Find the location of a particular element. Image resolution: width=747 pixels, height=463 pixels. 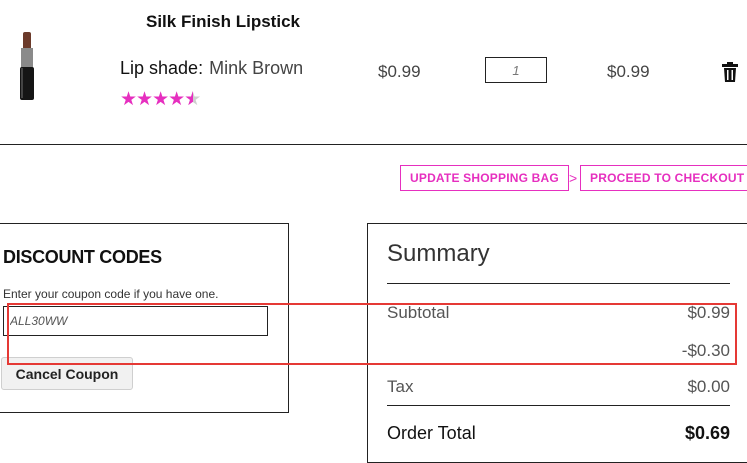

unit-price: $0.99 is located at coordinates (399, 71).